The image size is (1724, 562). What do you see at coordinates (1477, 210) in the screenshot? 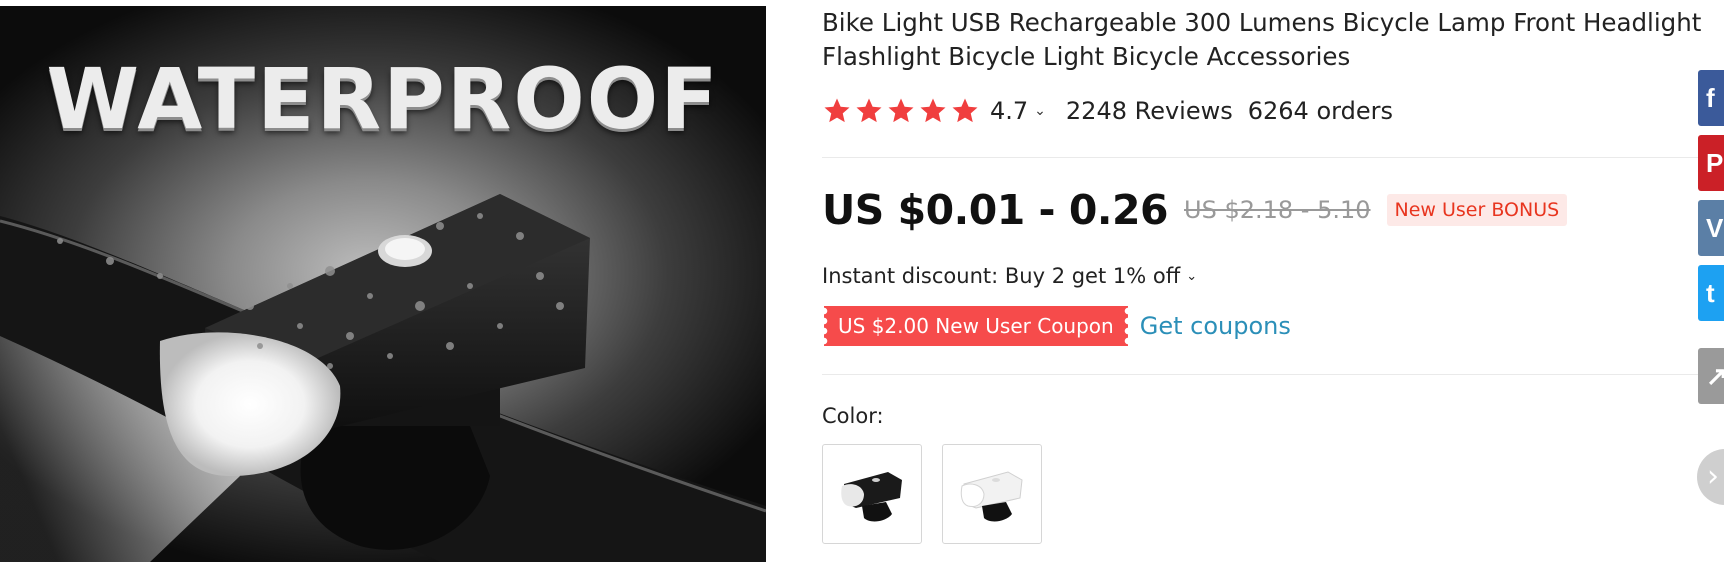
I see `new-user-bonus-badge: New User BONUS` at bounding box center [1477, 210].